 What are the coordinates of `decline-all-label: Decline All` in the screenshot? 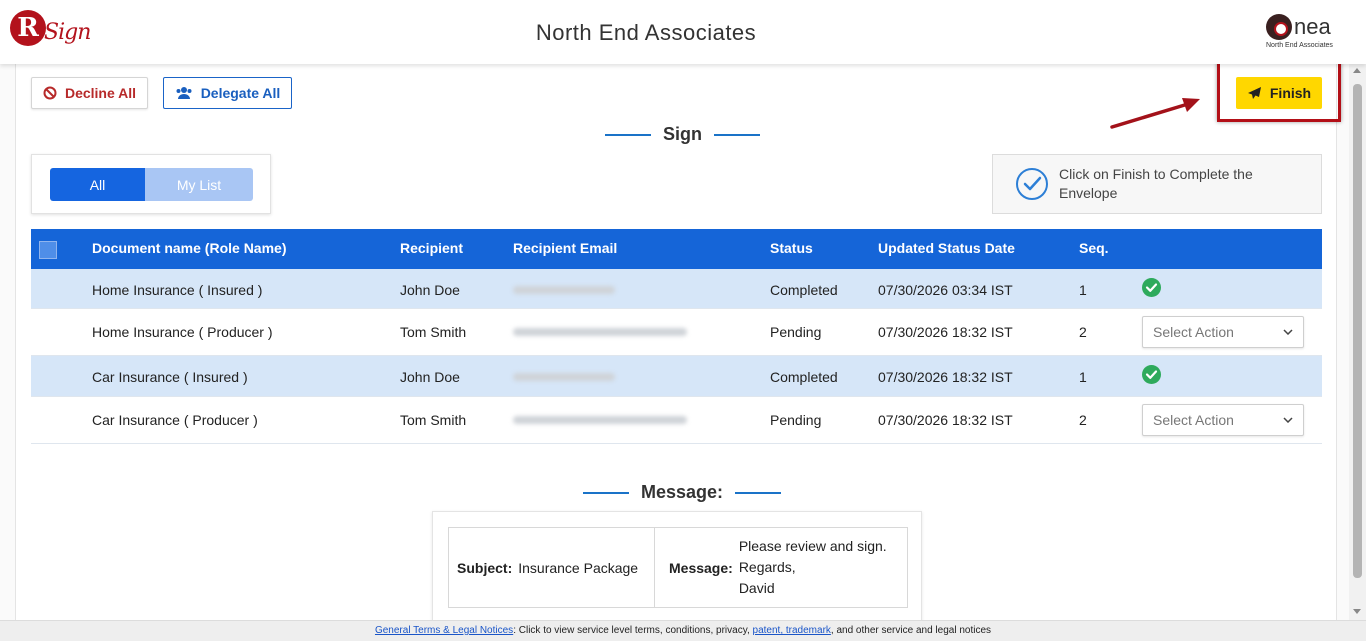 It's located at (100, 93).